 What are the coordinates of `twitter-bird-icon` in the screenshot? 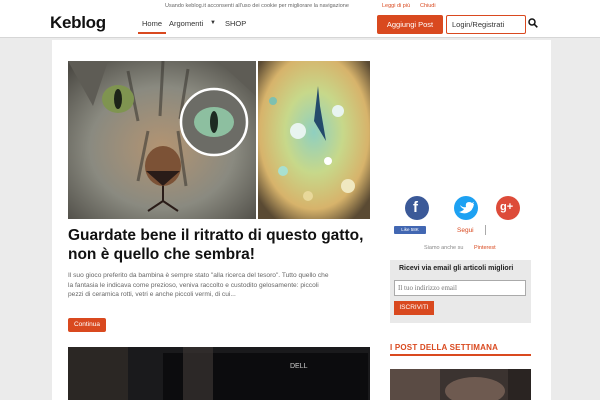 It's located at (466, 208).